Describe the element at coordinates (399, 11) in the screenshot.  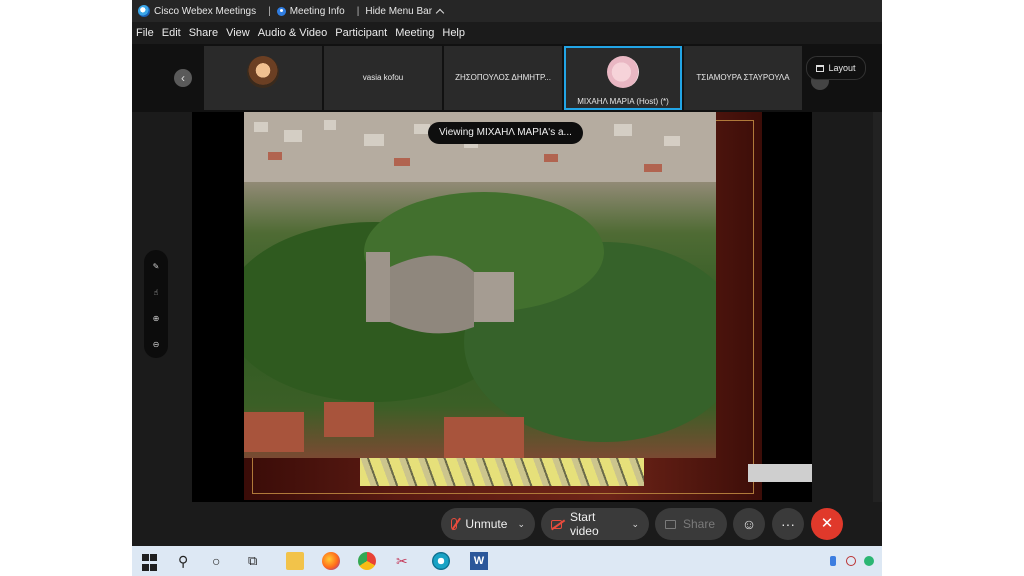
I see `hide-menu-bar-label: Hide Menu Bar` at that location.